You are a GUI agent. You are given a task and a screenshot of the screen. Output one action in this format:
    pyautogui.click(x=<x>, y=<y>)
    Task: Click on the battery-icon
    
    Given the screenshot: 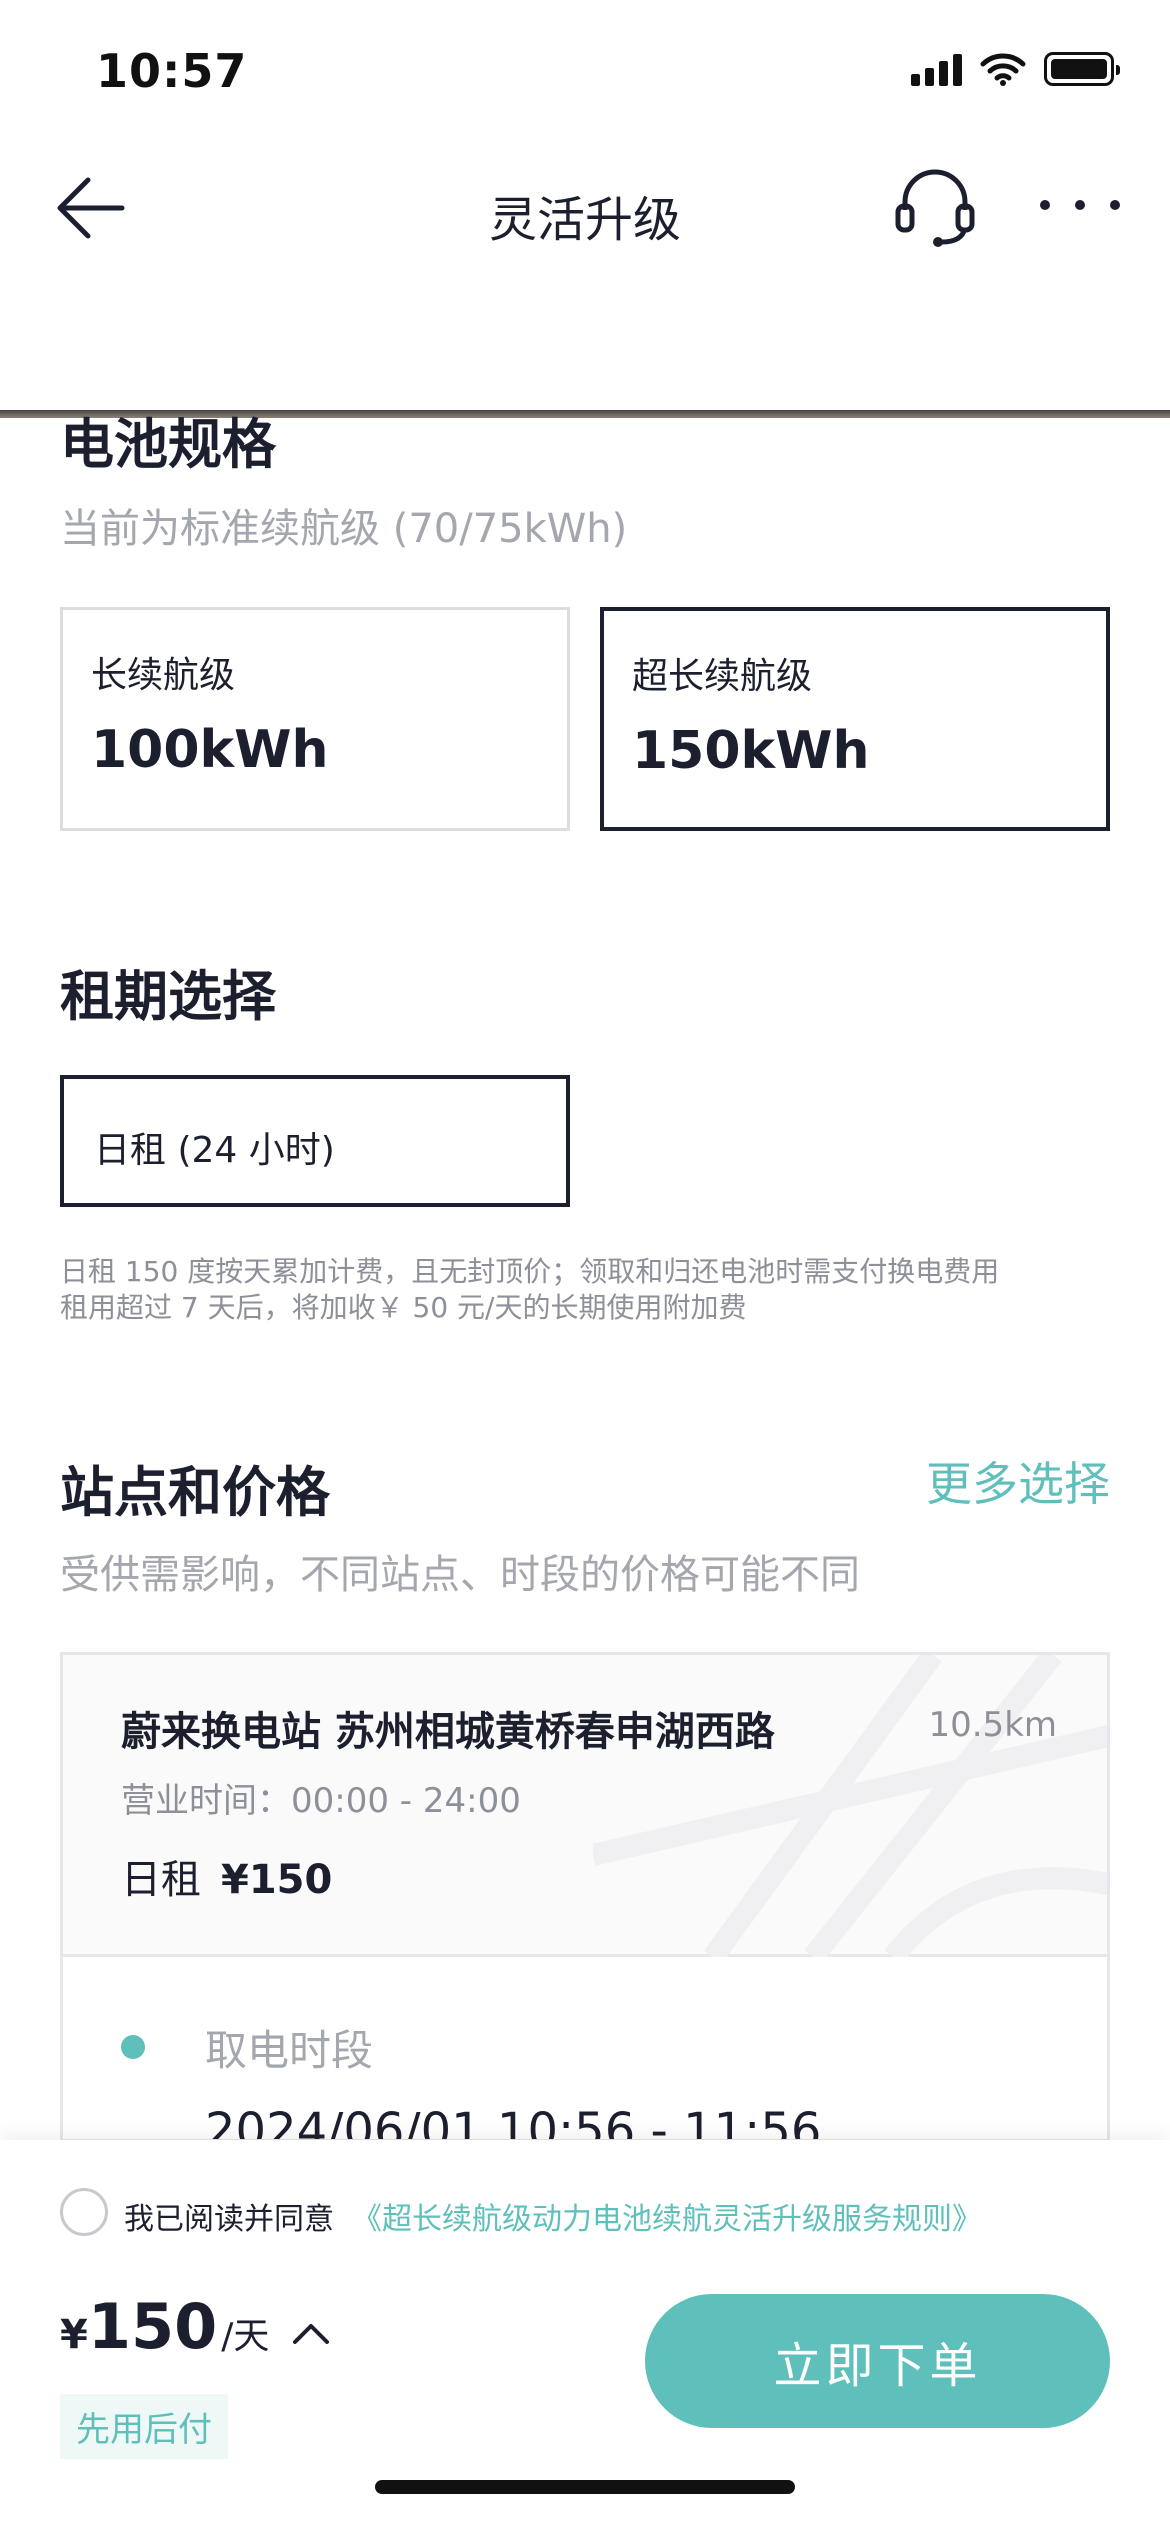 What is the action you would take?
    pyautogui.click(x=1082, y=69)
    